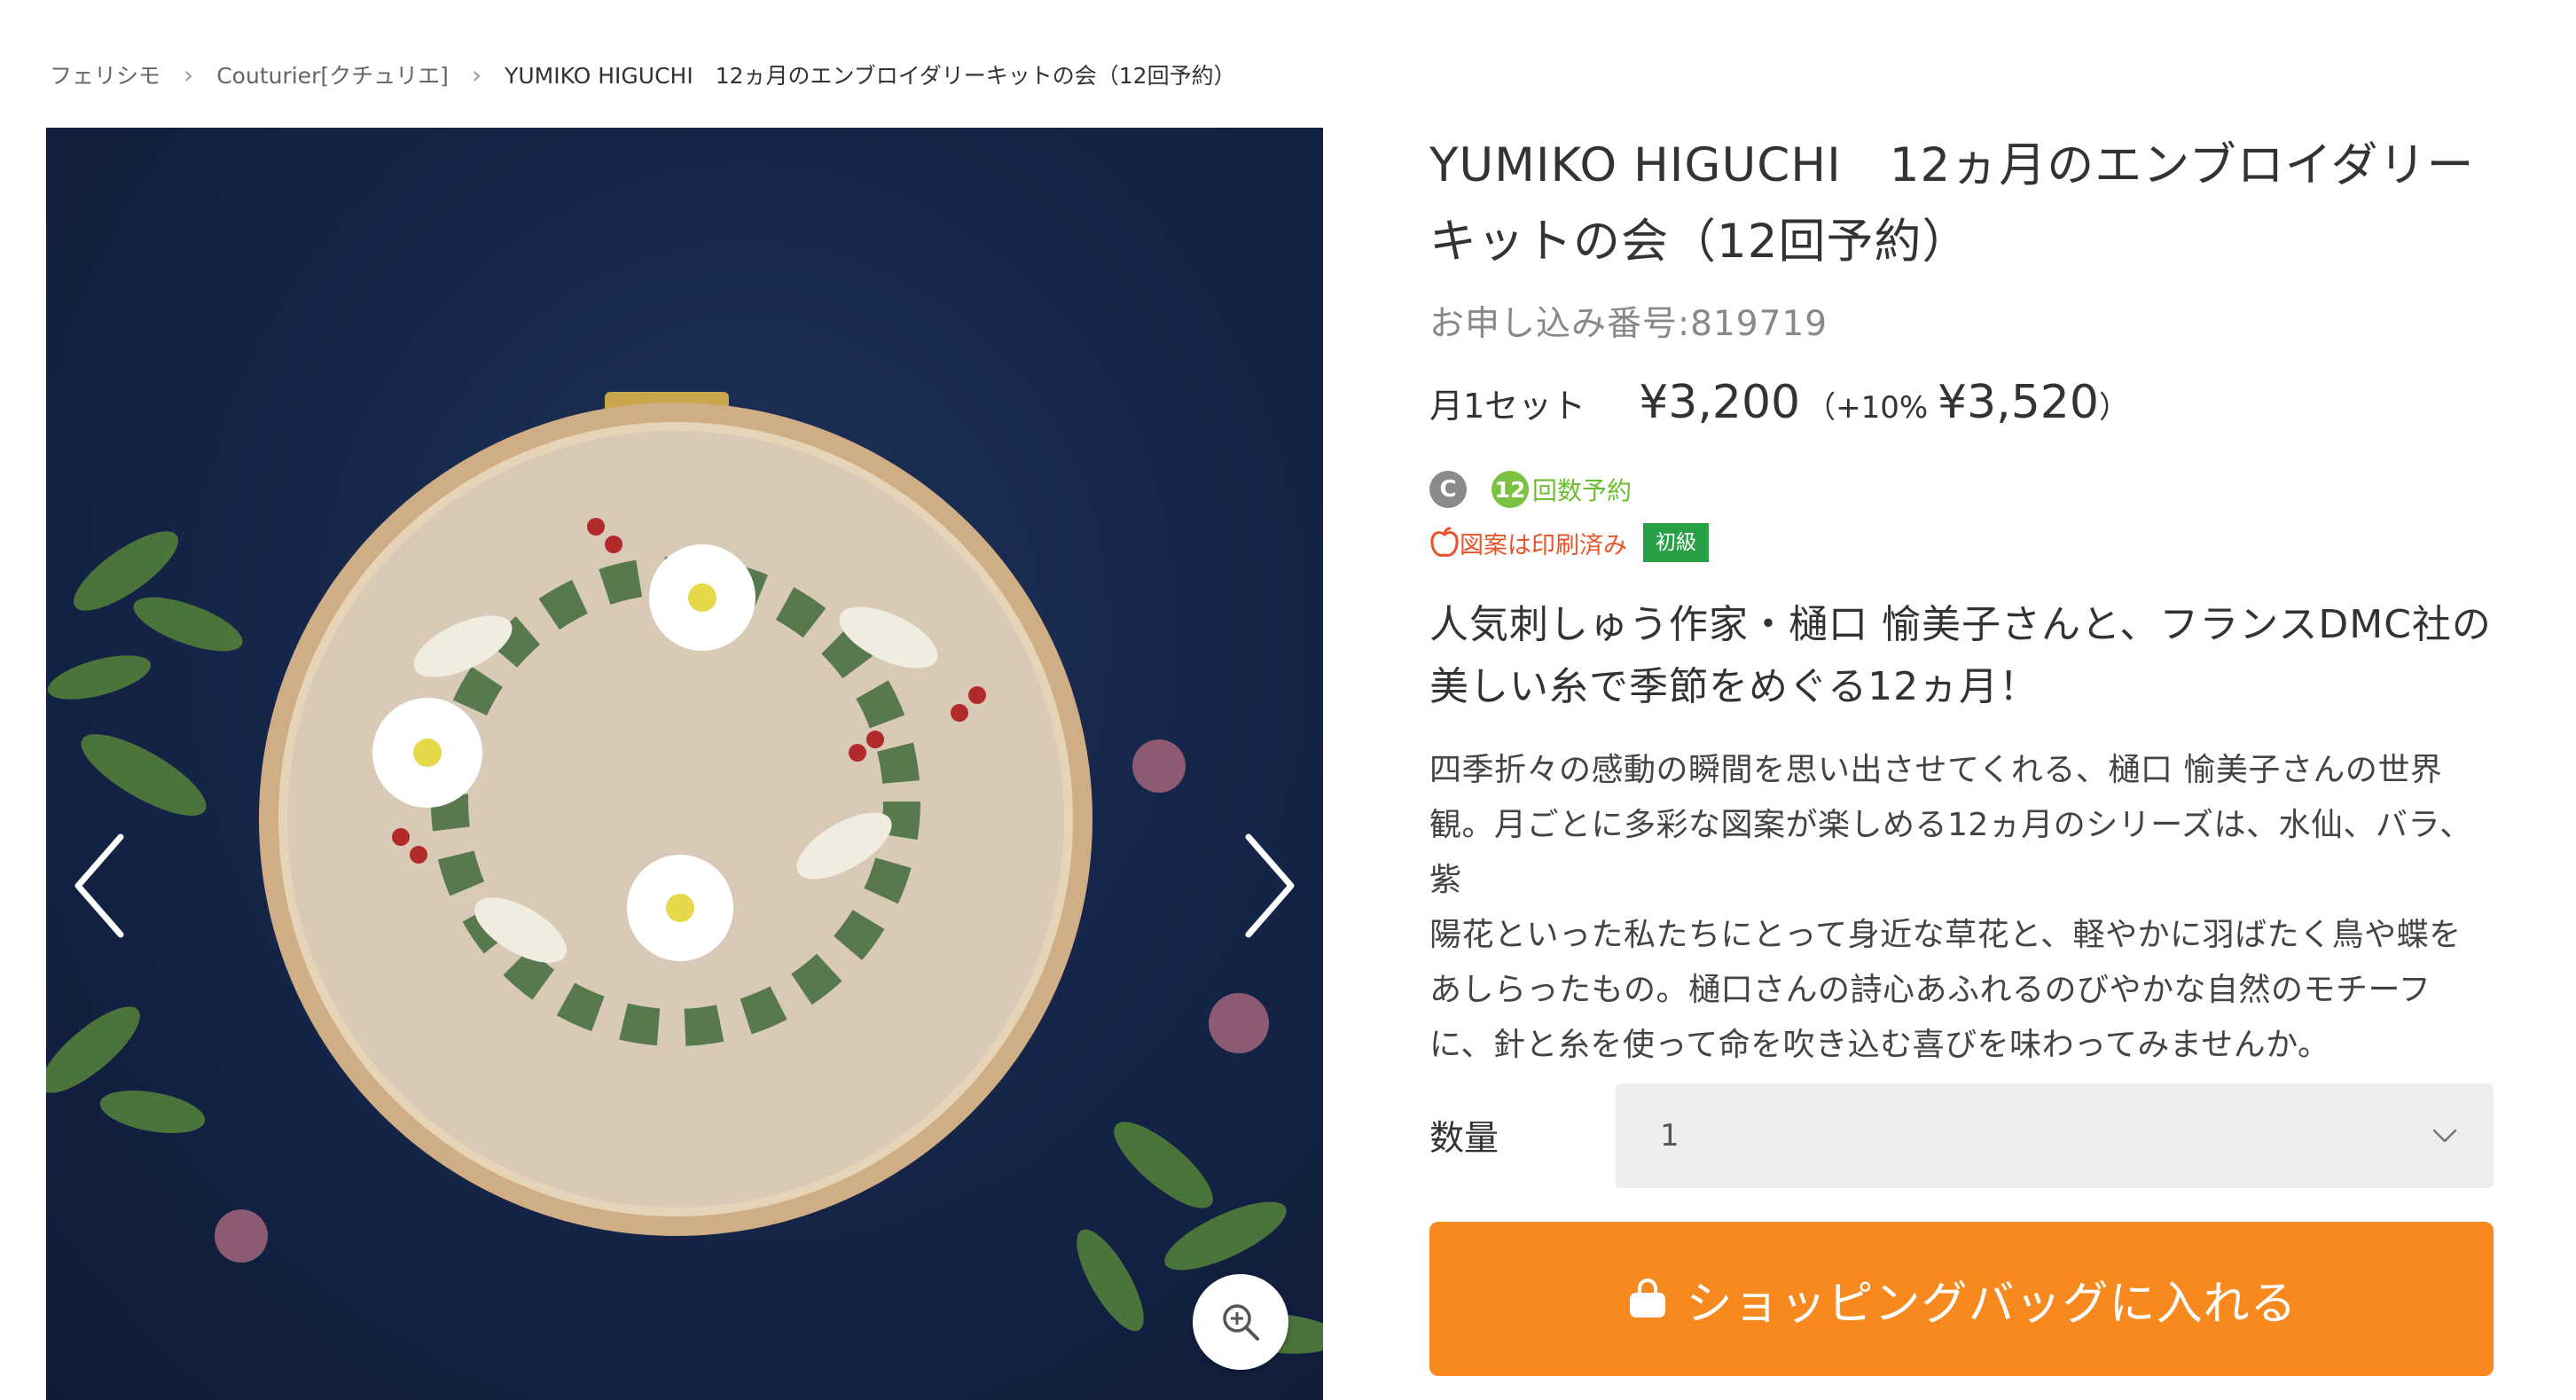 The image size is (2576, 1400). I want to click on gallery-next-button, so click(1269, 886).